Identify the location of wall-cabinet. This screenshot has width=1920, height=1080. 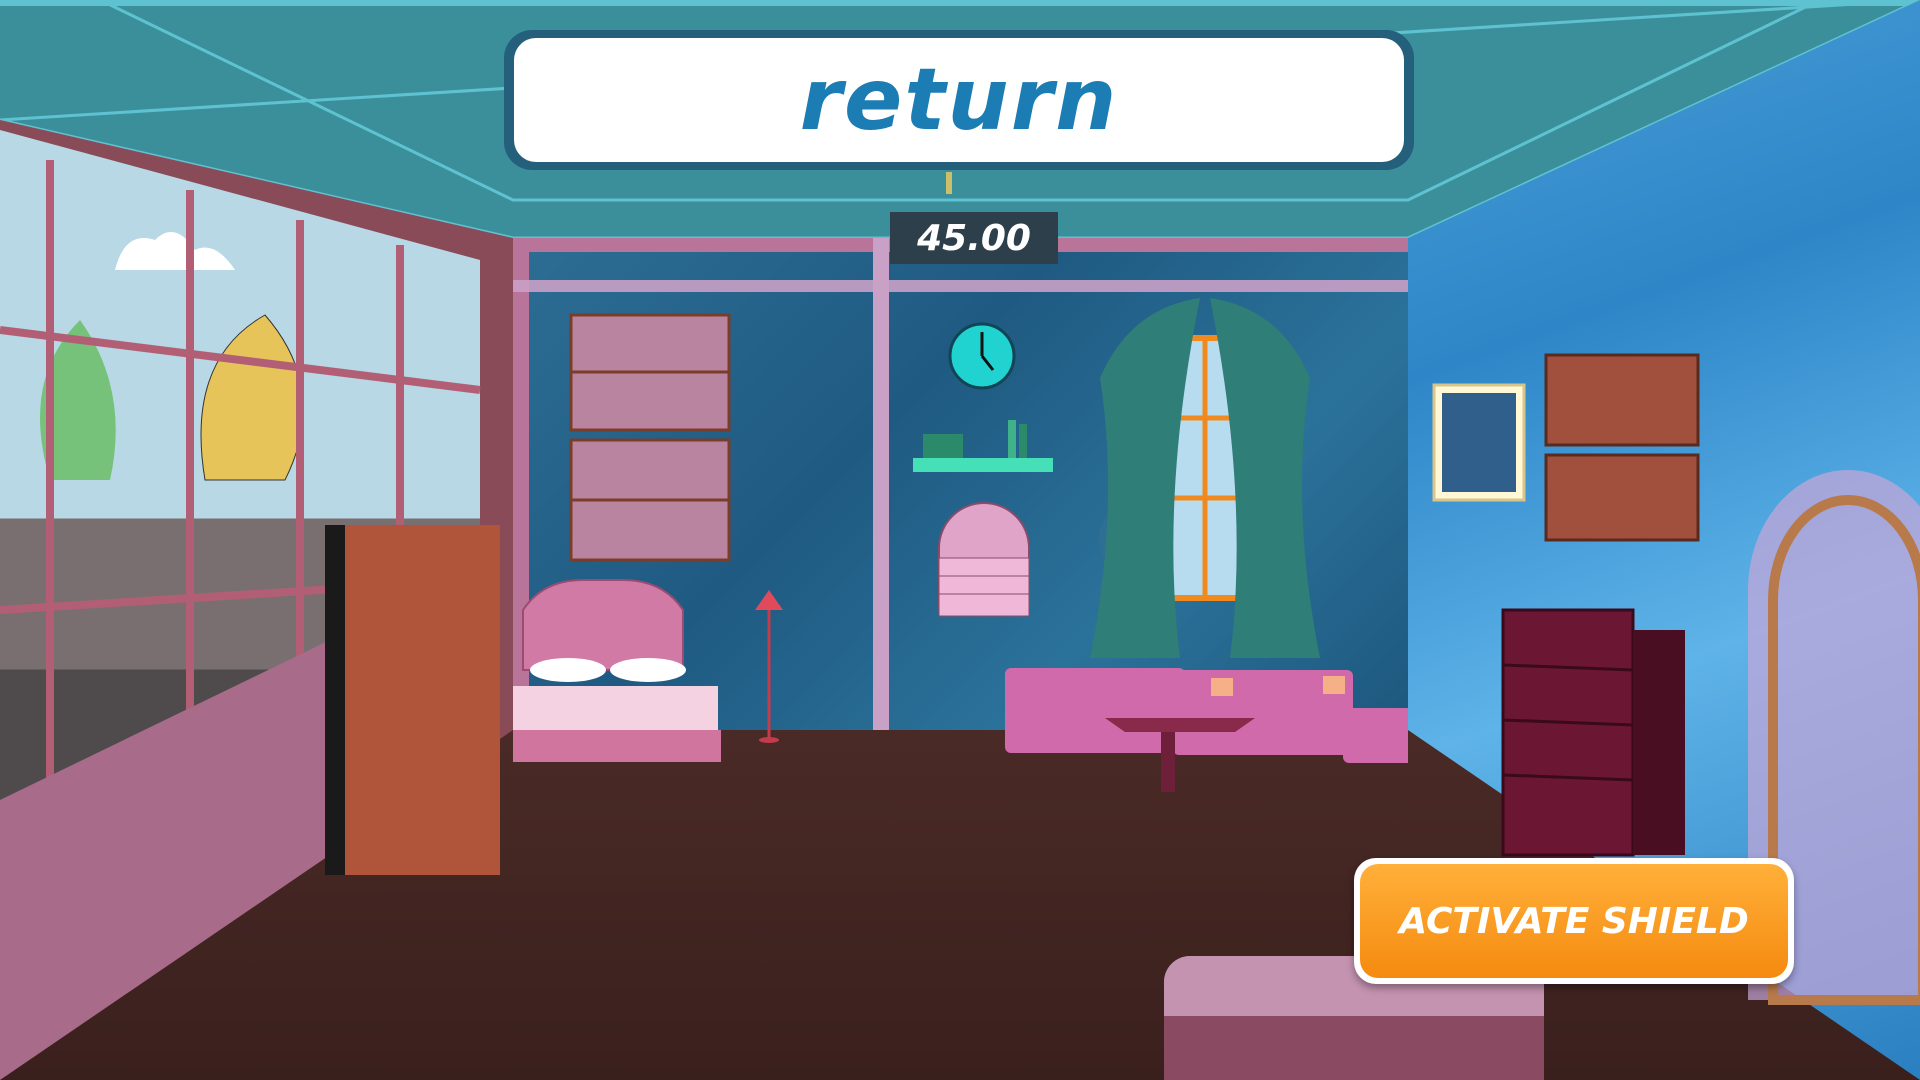
(650, 437).